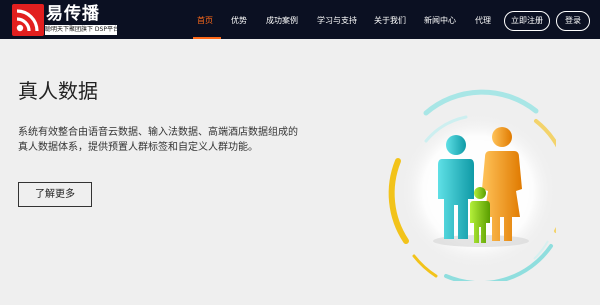 The image size is (600, 305). What do you see at coordinates (205, 19) in the screenshot?
I see `nav-item-home: 首页` at bounding box center [205, 19].